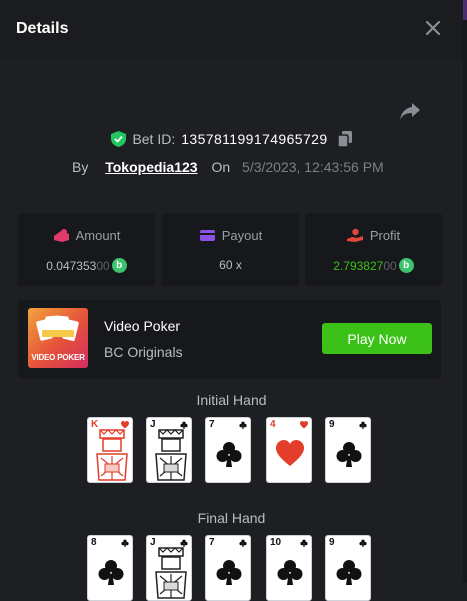 This screenshot has height=601, width=467. Describe the element at coordinates (385, 235) in the screenshot. I see `profit-label: Profit` at that location.